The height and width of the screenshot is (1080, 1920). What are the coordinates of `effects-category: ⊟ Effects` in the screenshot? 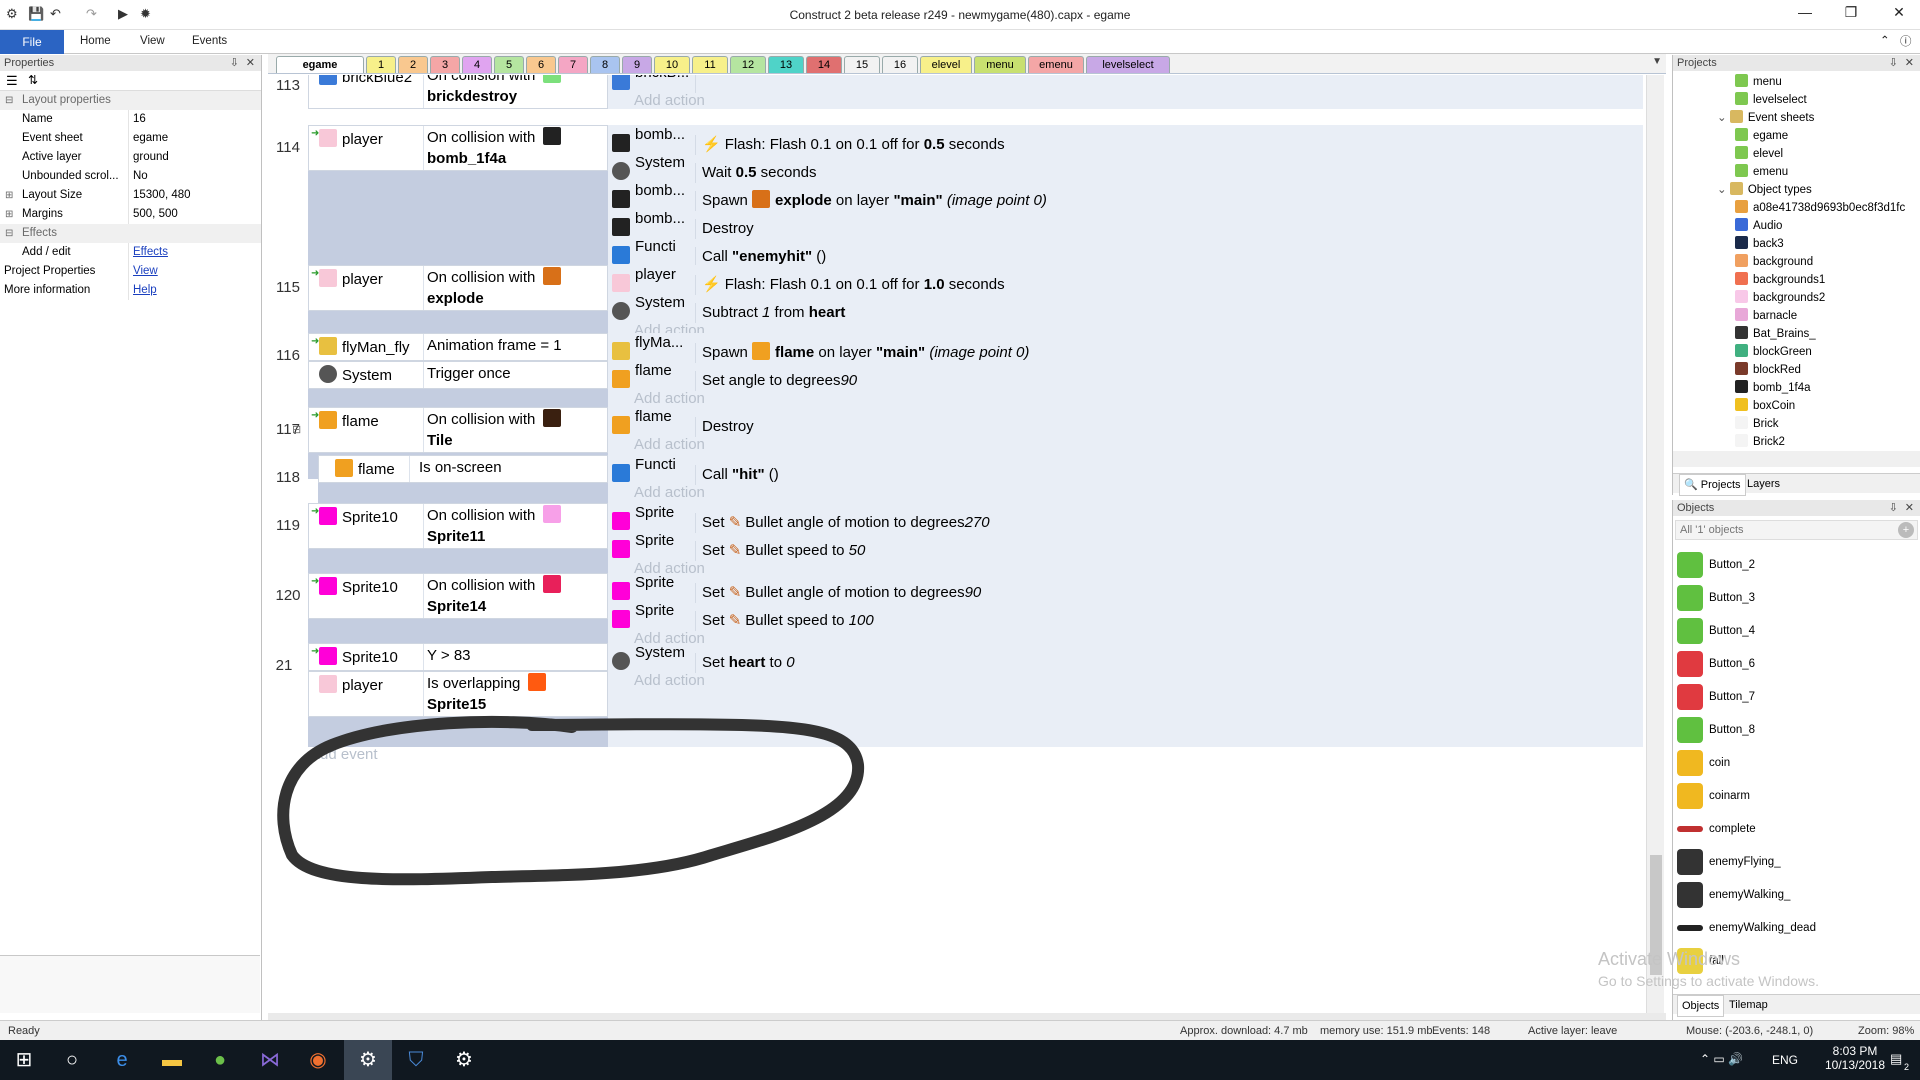 It's located at (130, 233).